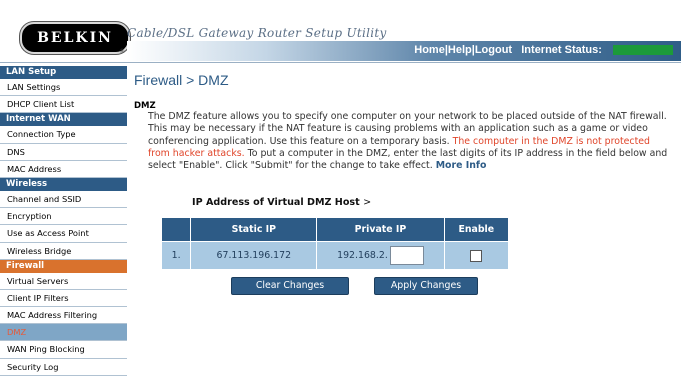 Image resolution: width=681 pixels, height=376 pixels. Describe the element at coordinates (181, 80) in the screenshot. I see `page-title: Firewall > DMZ` at that location.